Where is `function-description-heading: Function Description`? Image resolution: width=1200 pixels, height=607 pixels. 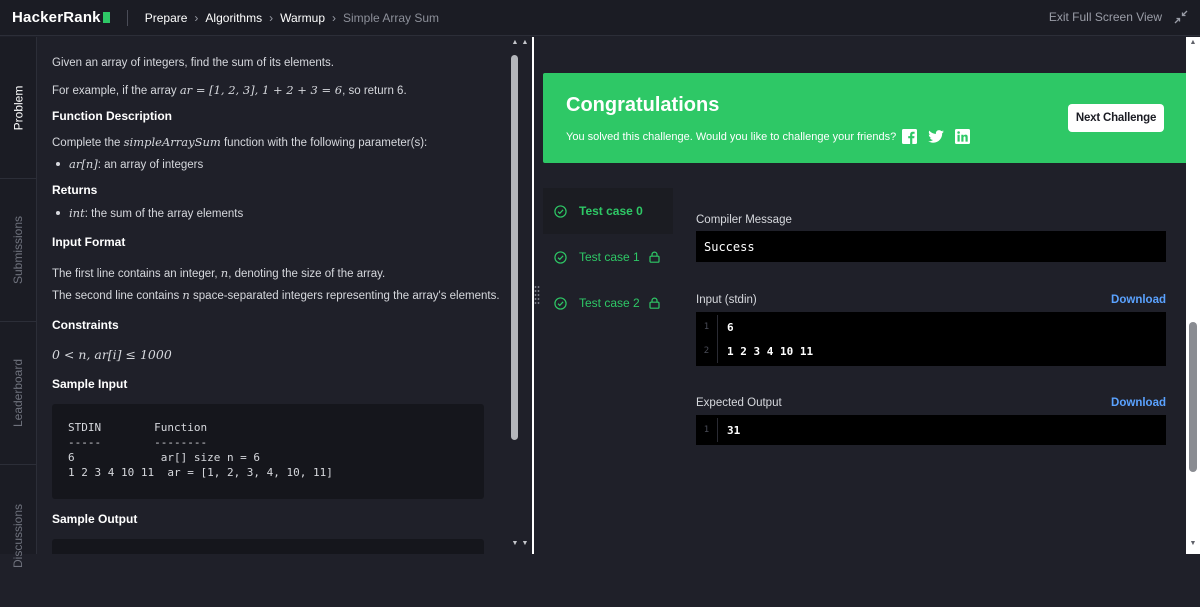
function-description-heading: Function Description is located at coordinates (112, 116).